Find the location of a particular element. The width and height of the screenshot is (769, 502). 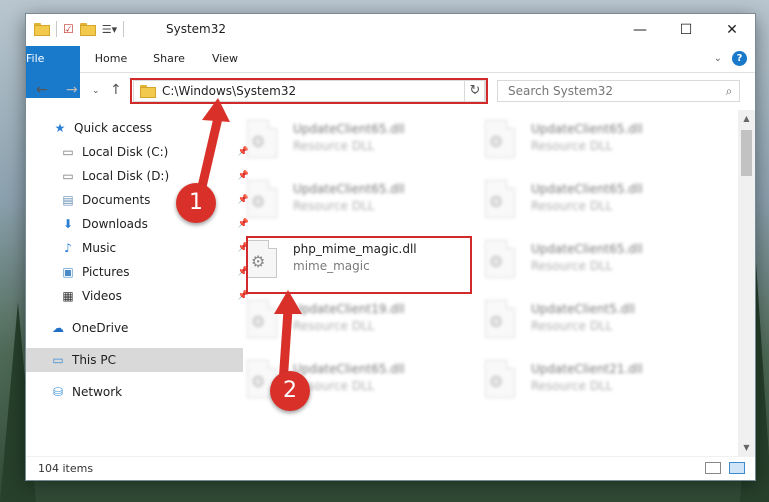

window-title: System32 is located at coordinates (196, 29).